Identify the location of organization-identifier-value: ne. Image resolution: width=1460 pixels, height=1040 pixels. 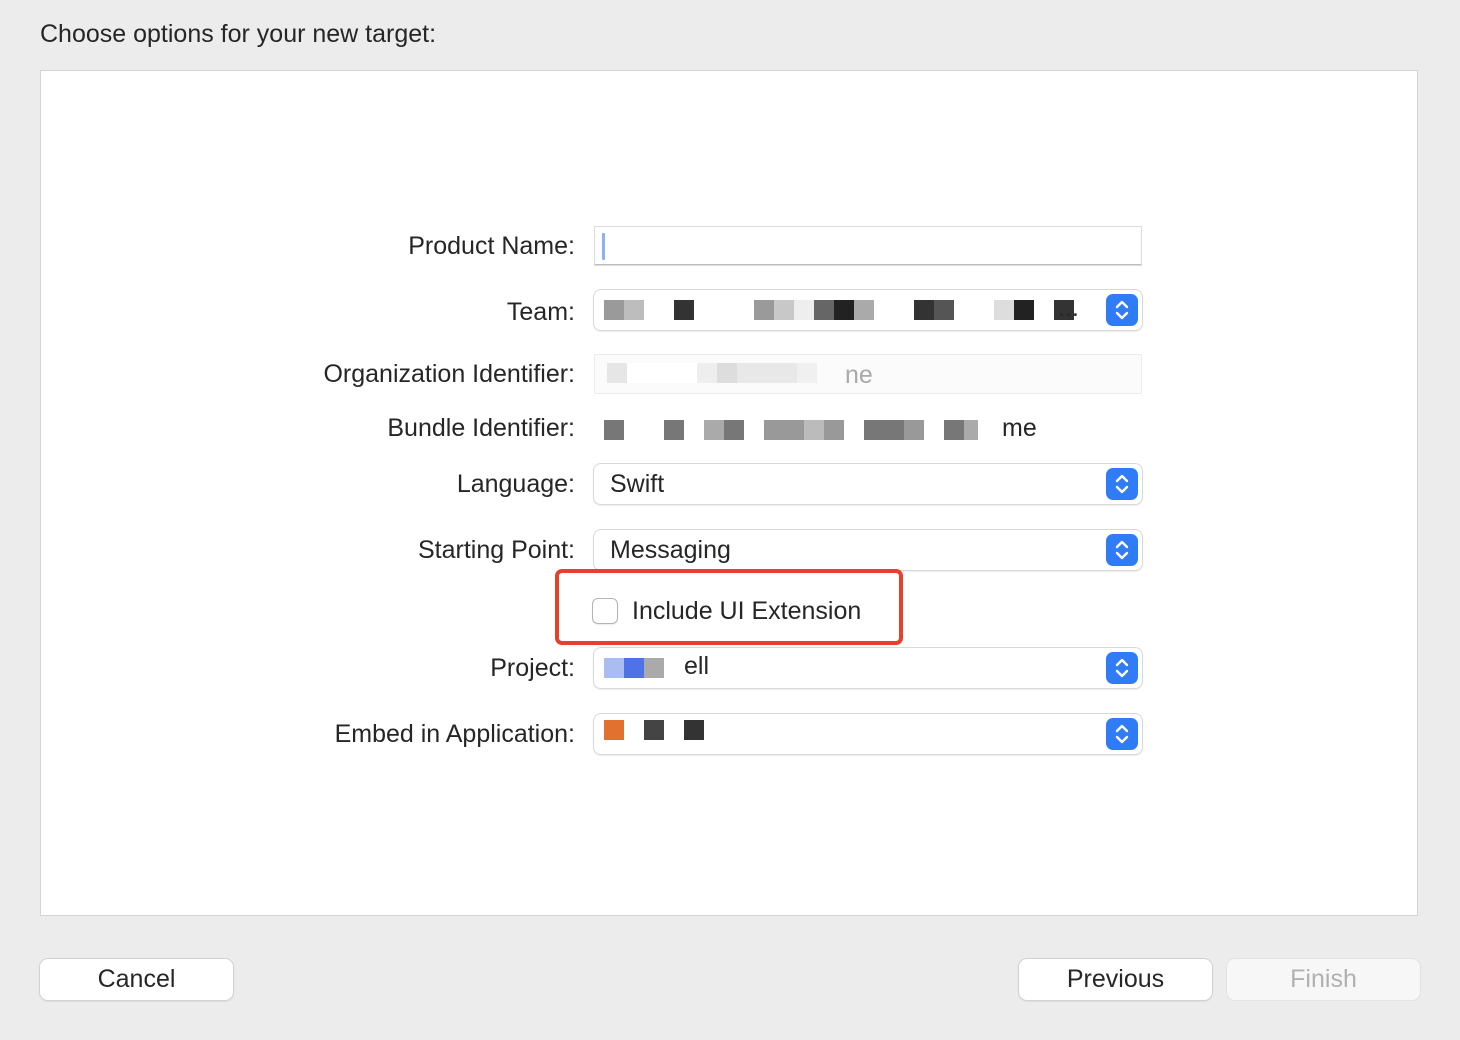
(859, 375).